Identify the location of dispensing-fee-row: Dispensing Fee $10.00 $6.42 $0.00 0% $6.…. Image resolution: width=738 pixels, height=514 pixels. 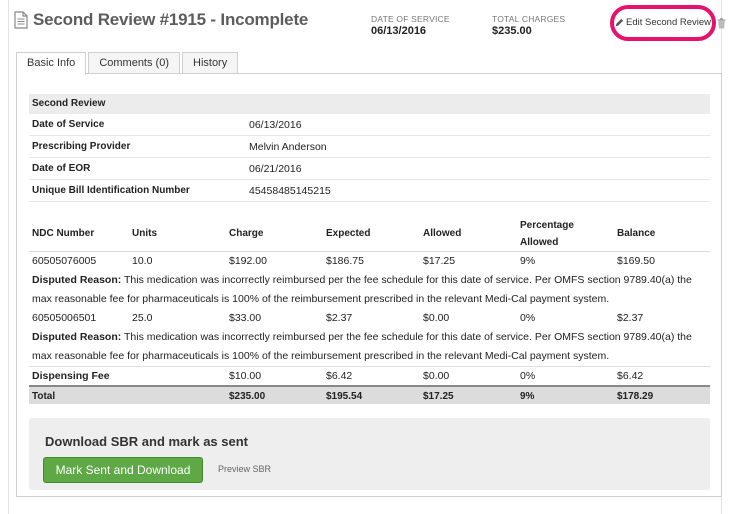
(369, 375).